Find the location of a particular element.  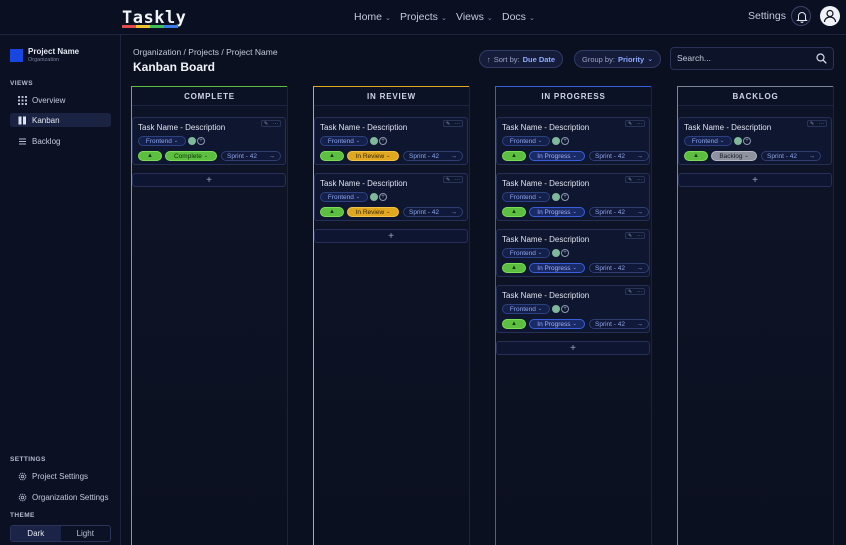

group-button: Group by: Priority ⌄ is located at coordinates (618, 59).